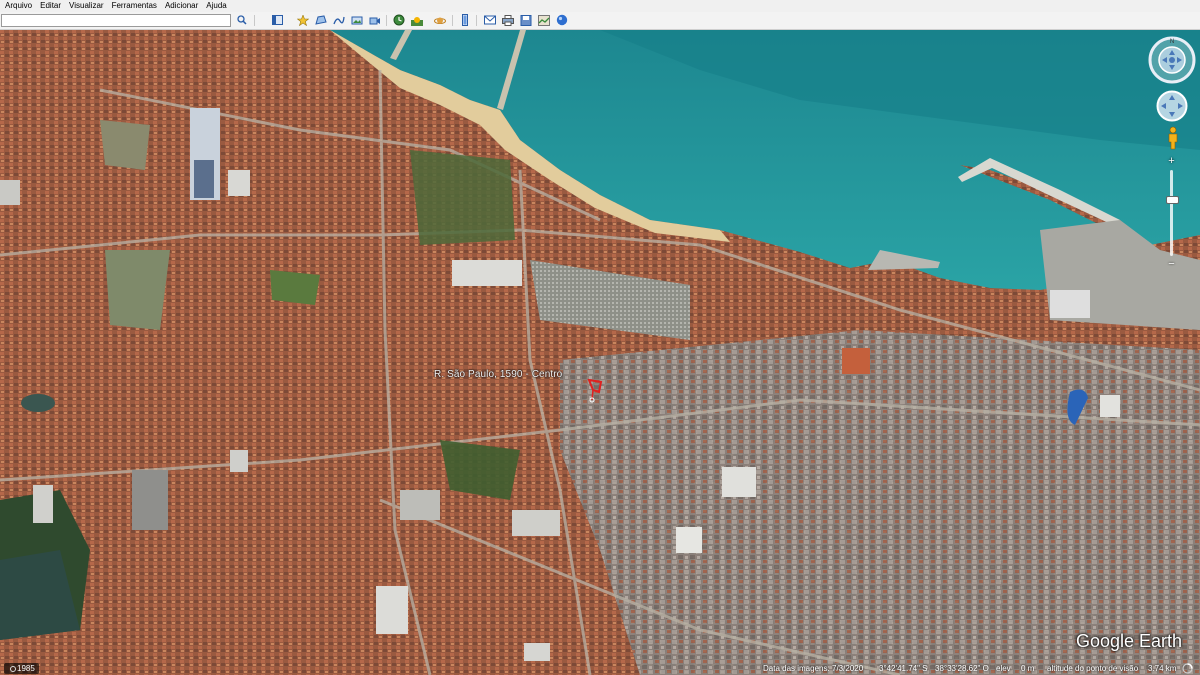 Image resolution: width=1200 pixels, height=675 pixels. I want to click on zoom-out-button: −, so click(1171, 264).